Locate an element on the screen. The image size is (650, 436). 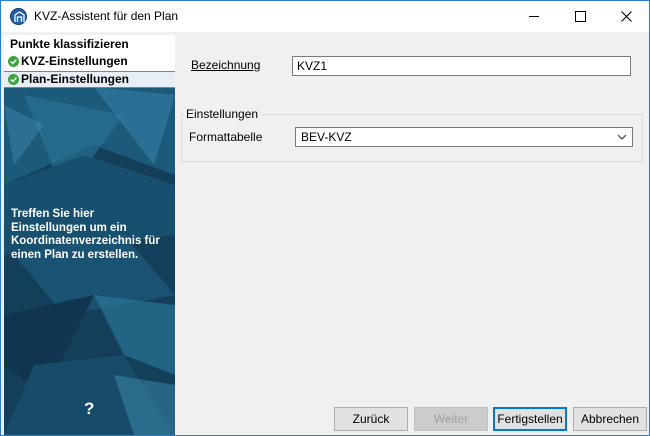
formattabelle-label: Formattabelle is located at coordinates (226, 137).